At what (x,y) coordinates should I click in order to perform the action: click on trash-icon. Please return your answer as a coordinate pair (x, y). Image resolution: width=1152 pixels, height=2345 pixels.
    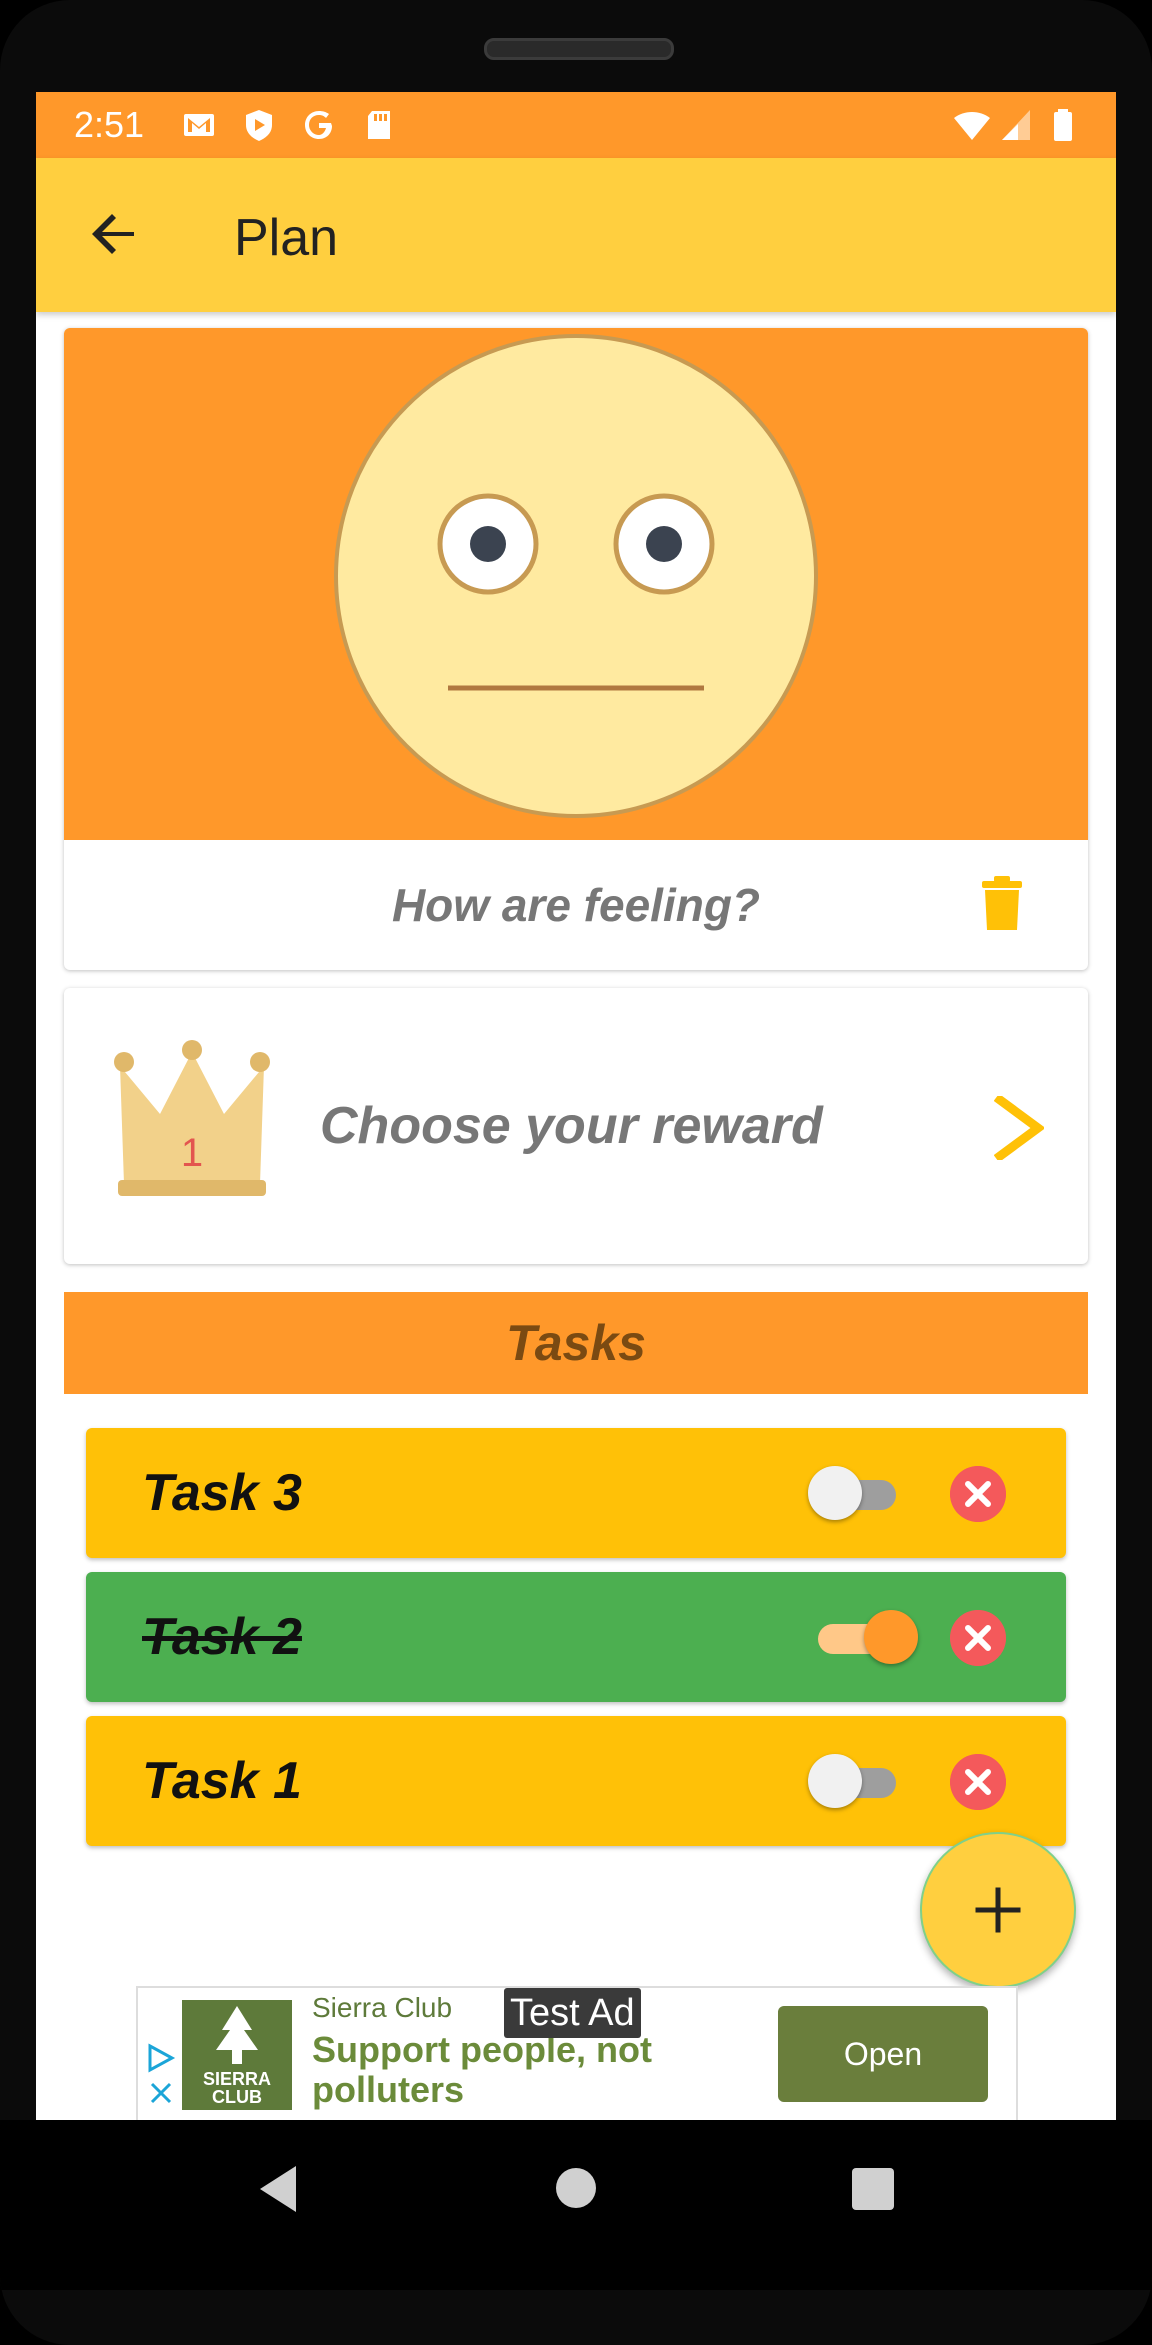
    Looking at the image, I should click on (1002, 903).